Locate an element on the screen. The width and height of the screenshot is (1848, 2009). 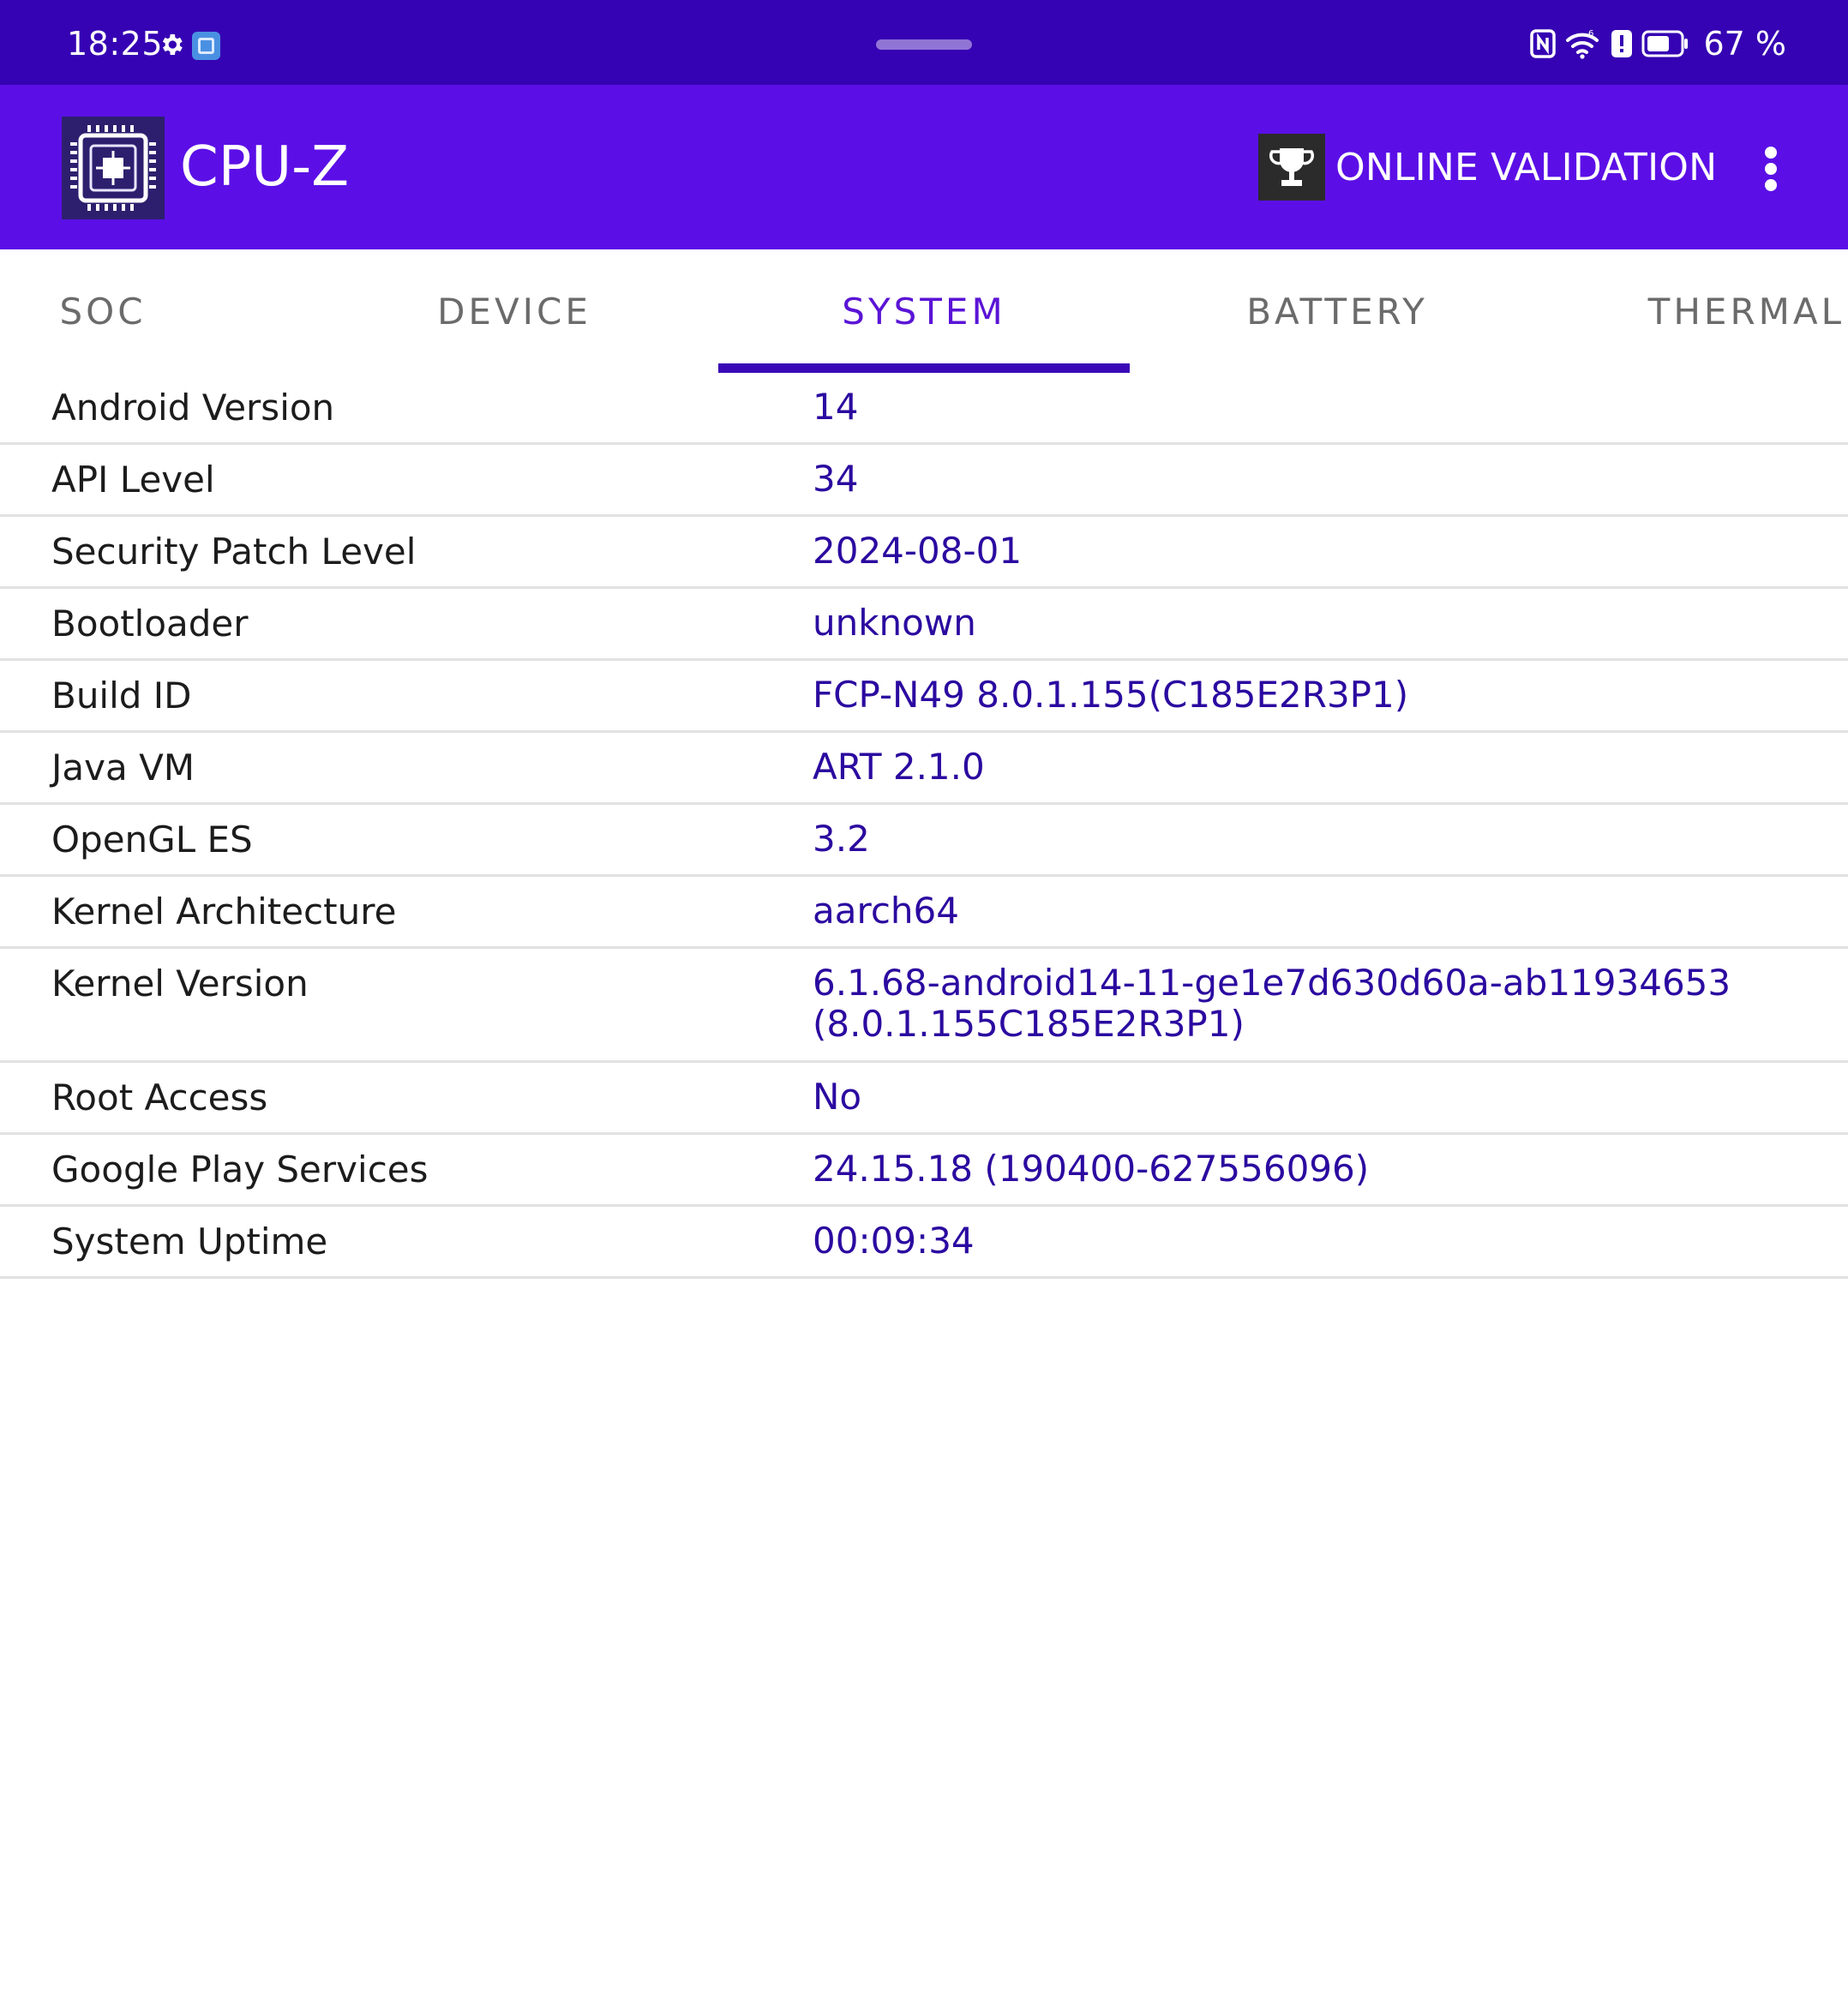
wifi-icon: 6 is located at coordinates (1582, 44).